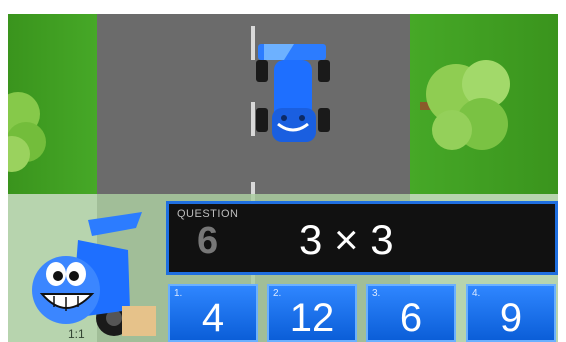 The image size is (566, 342). What do you see at coordinates (293, 93) in the screenshot?
I see `blue-racecar-icon` at bounding box center [293, 93].